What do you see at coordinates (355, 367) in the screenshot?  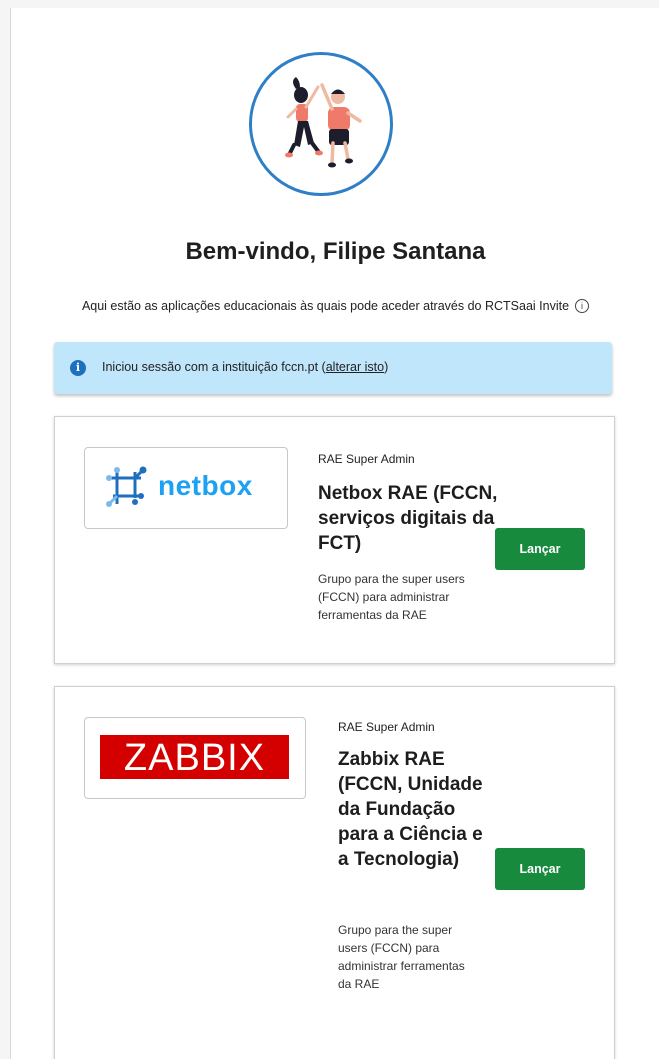 I see `change-institution-link: alterar isto` at bounding box center [355, 367].